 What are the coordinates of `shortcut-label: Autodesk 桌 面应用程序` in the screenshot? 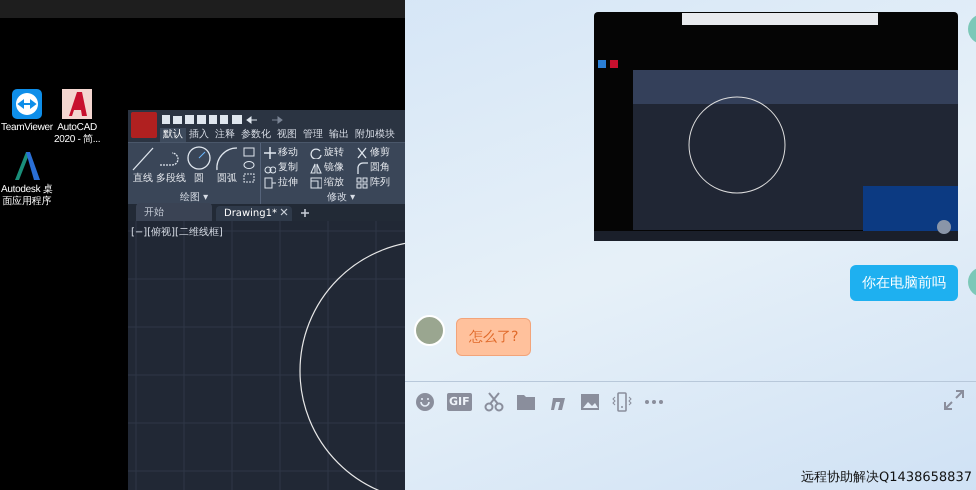 It's located at (26, 196).